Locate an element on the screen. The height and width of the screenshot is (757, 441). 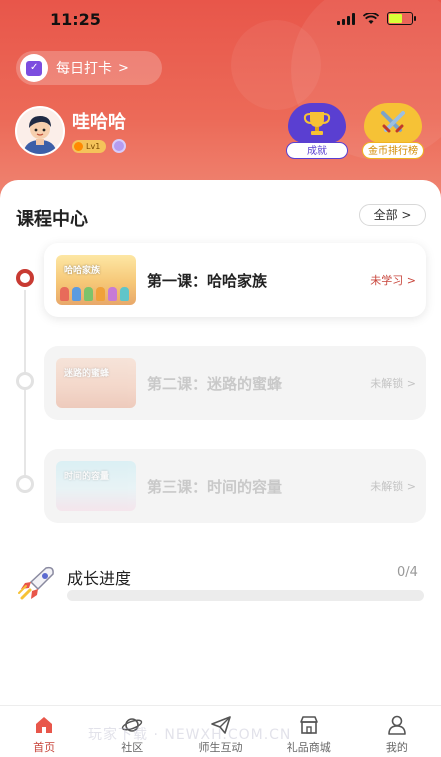
daily-checkin-button: 每日打卡 > is located at coordinates (89, 68).